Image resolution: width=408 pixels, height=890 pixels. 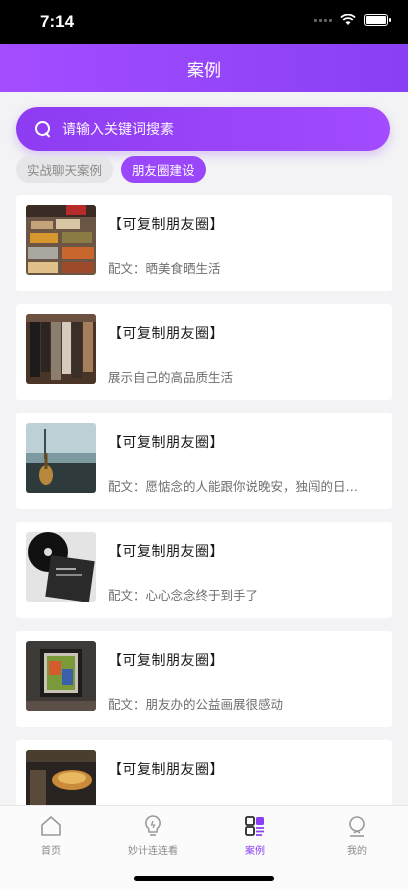 I want to click on list-item: 【可复制朋友圈】 配文：朋友办的公益画展很感动, so click(x=204, y=679).